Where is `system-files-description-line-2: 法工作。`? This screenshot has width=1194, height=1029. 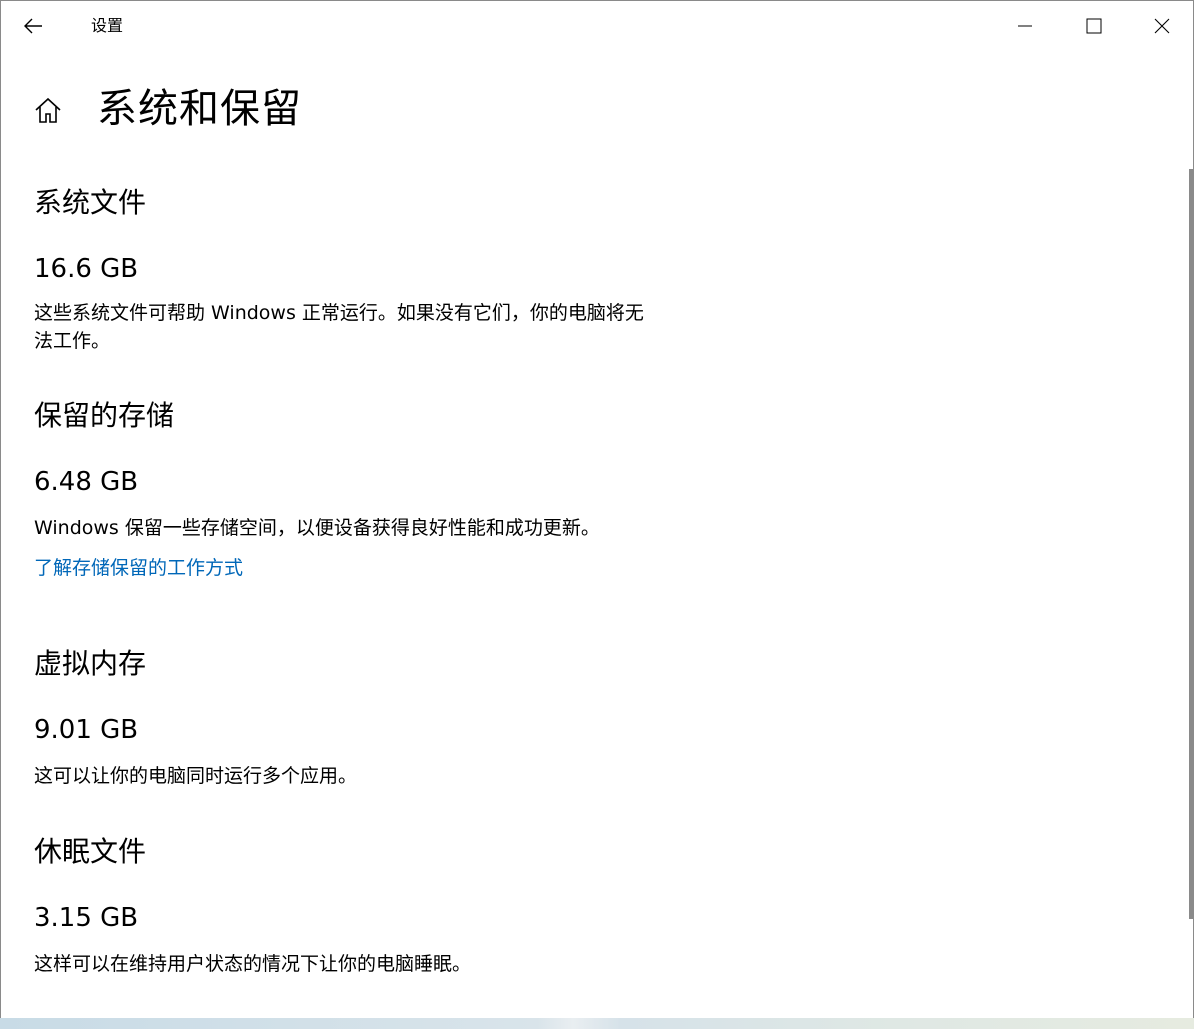 system-files-description-line-2: 法工作。 is located at coordinates (72, 341).